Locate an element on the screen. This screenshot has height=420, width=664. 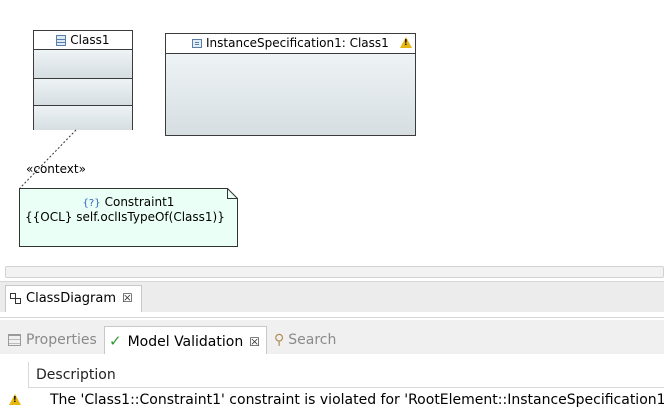
constraint-name: Constraint1 is located at coordinates (139, 202).